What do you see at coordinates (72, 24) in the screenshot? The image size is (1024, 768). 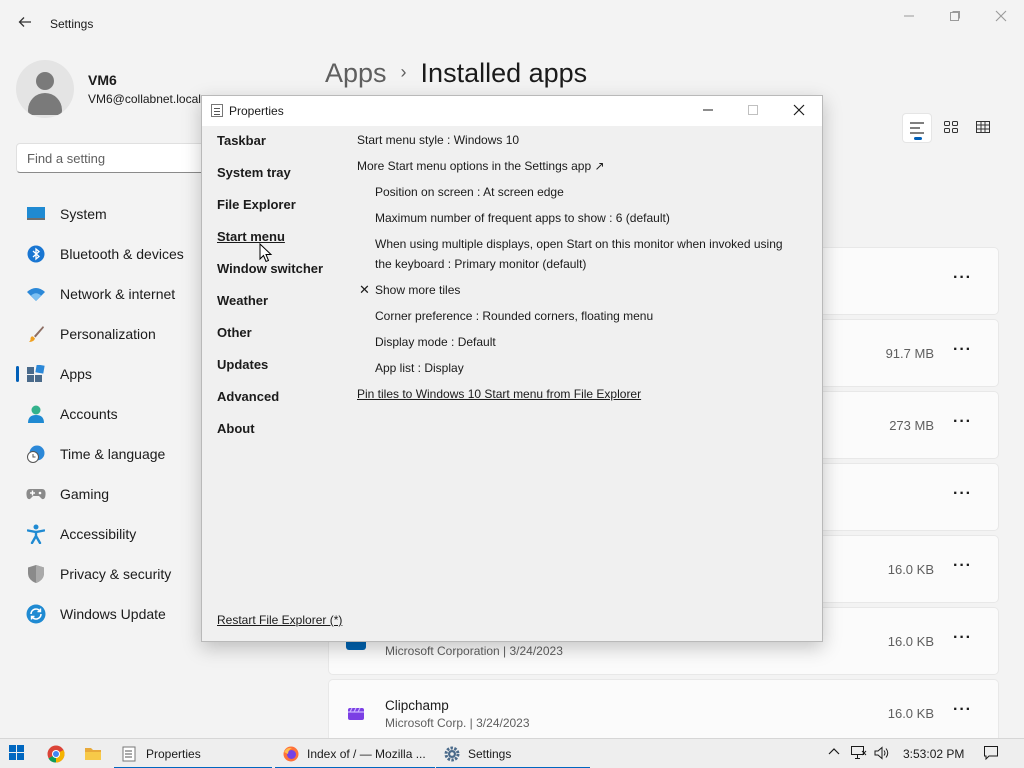 I see `app-title: Settings` at bounding box center [72, 24].